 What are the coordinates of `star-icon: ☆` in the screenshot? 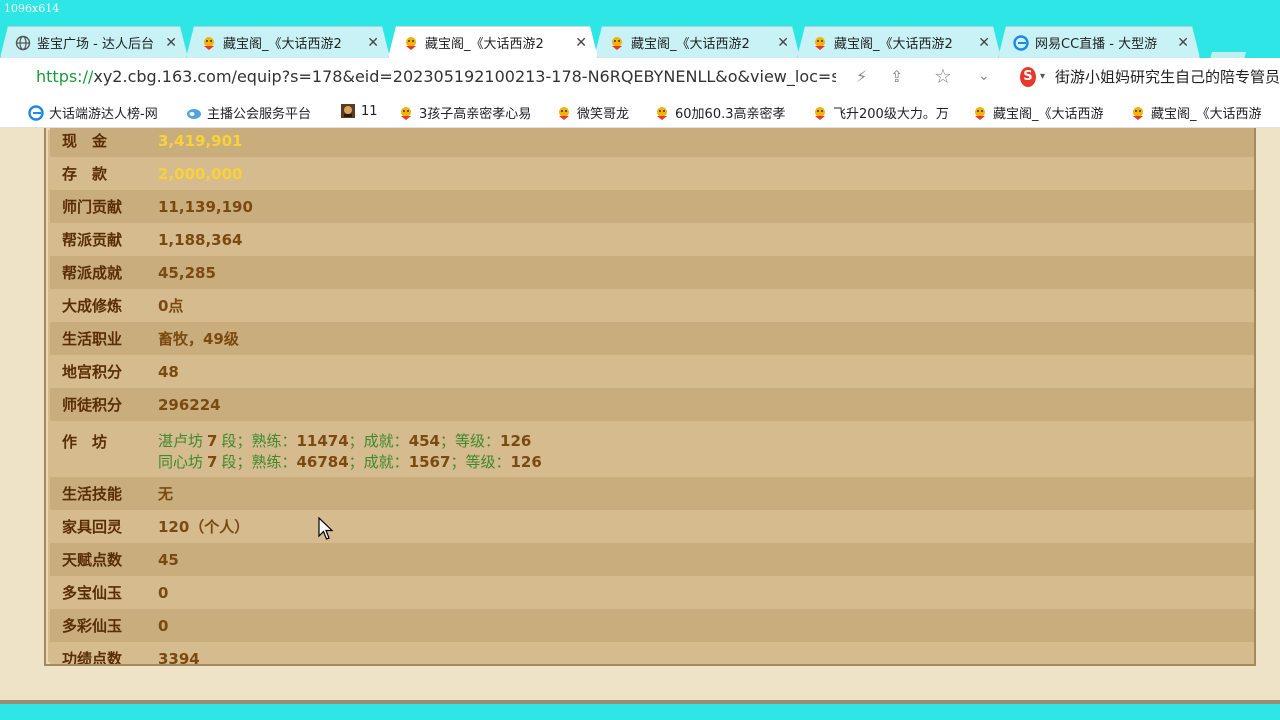 It's located at (943, 76).